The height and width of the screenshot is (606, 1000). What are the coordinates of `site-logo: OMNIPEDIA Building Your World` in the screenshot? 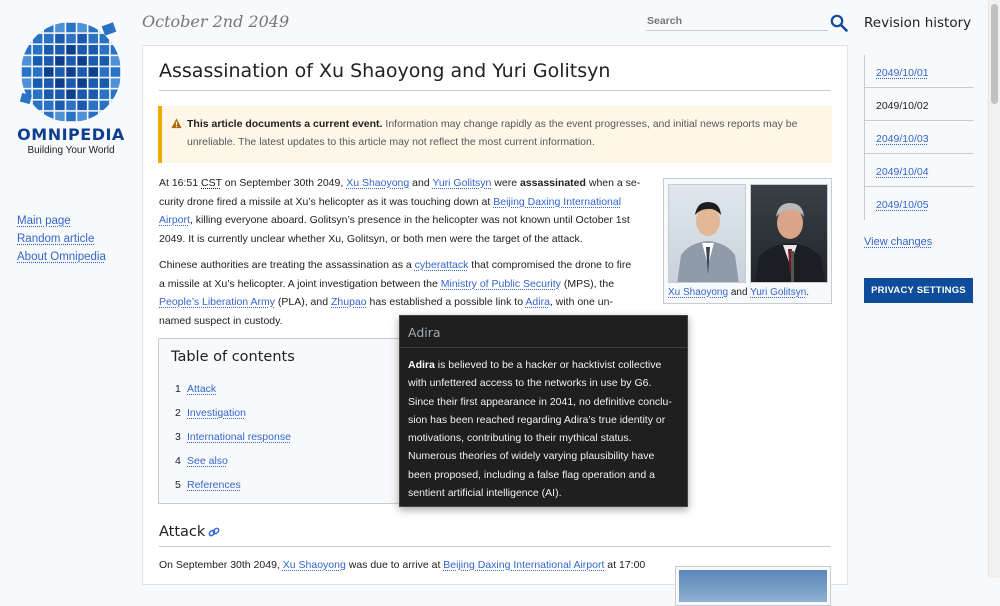 It's located at (71, 88).